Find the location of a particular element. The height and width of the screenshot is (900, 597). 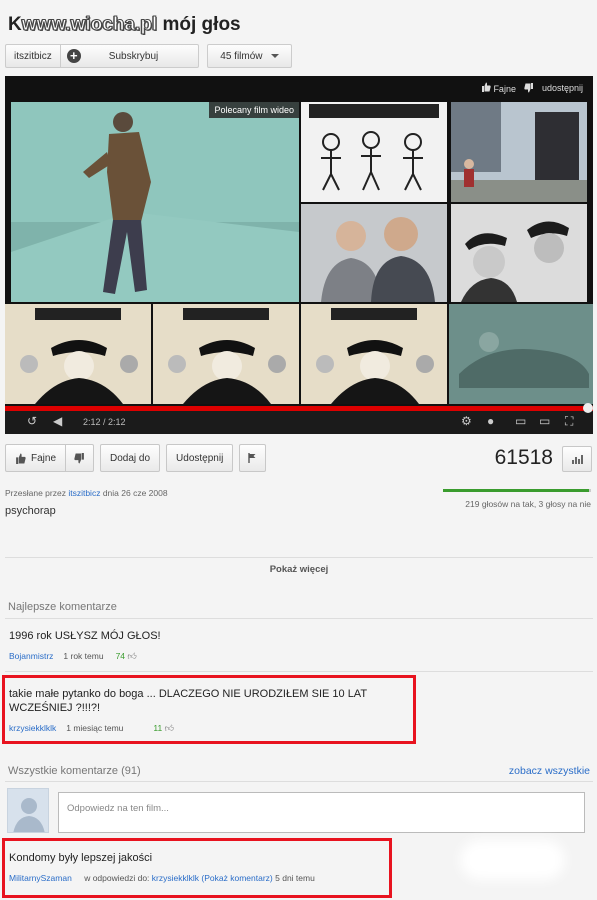

player-controls: ↺ ◀ 2:12 / 2:12 ⚙ ● ▭ ▭ ⛶ is located at coordinates (299, 418).